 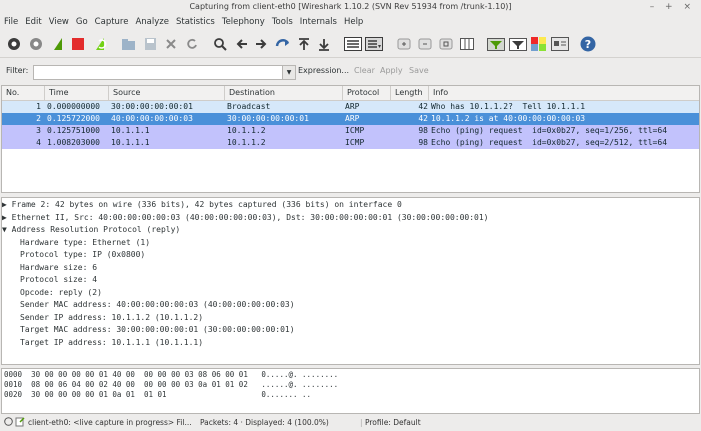 What do you see at coordinates (286, 394) in the screenshot?
I see `bytes-ascii: 0....... ..` at bounding box center [286, 394].